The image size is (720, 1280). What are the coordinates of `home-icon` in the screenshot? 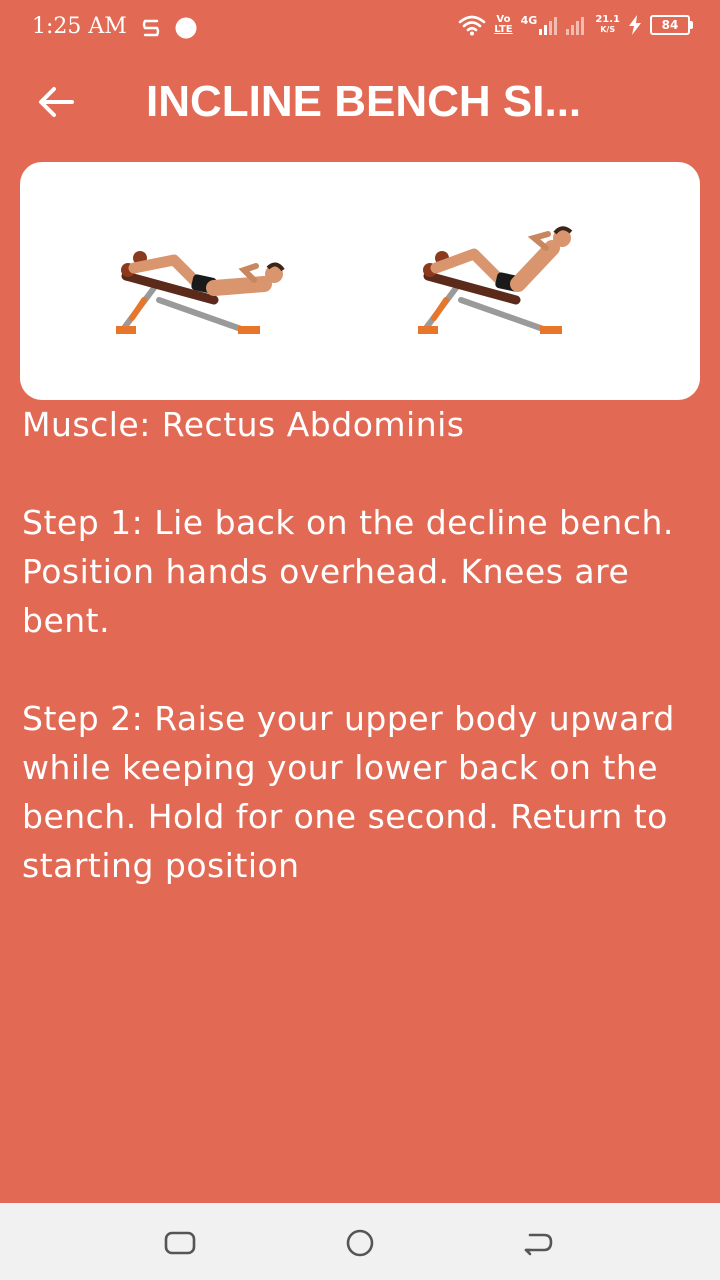 It's located at (360, 1243).